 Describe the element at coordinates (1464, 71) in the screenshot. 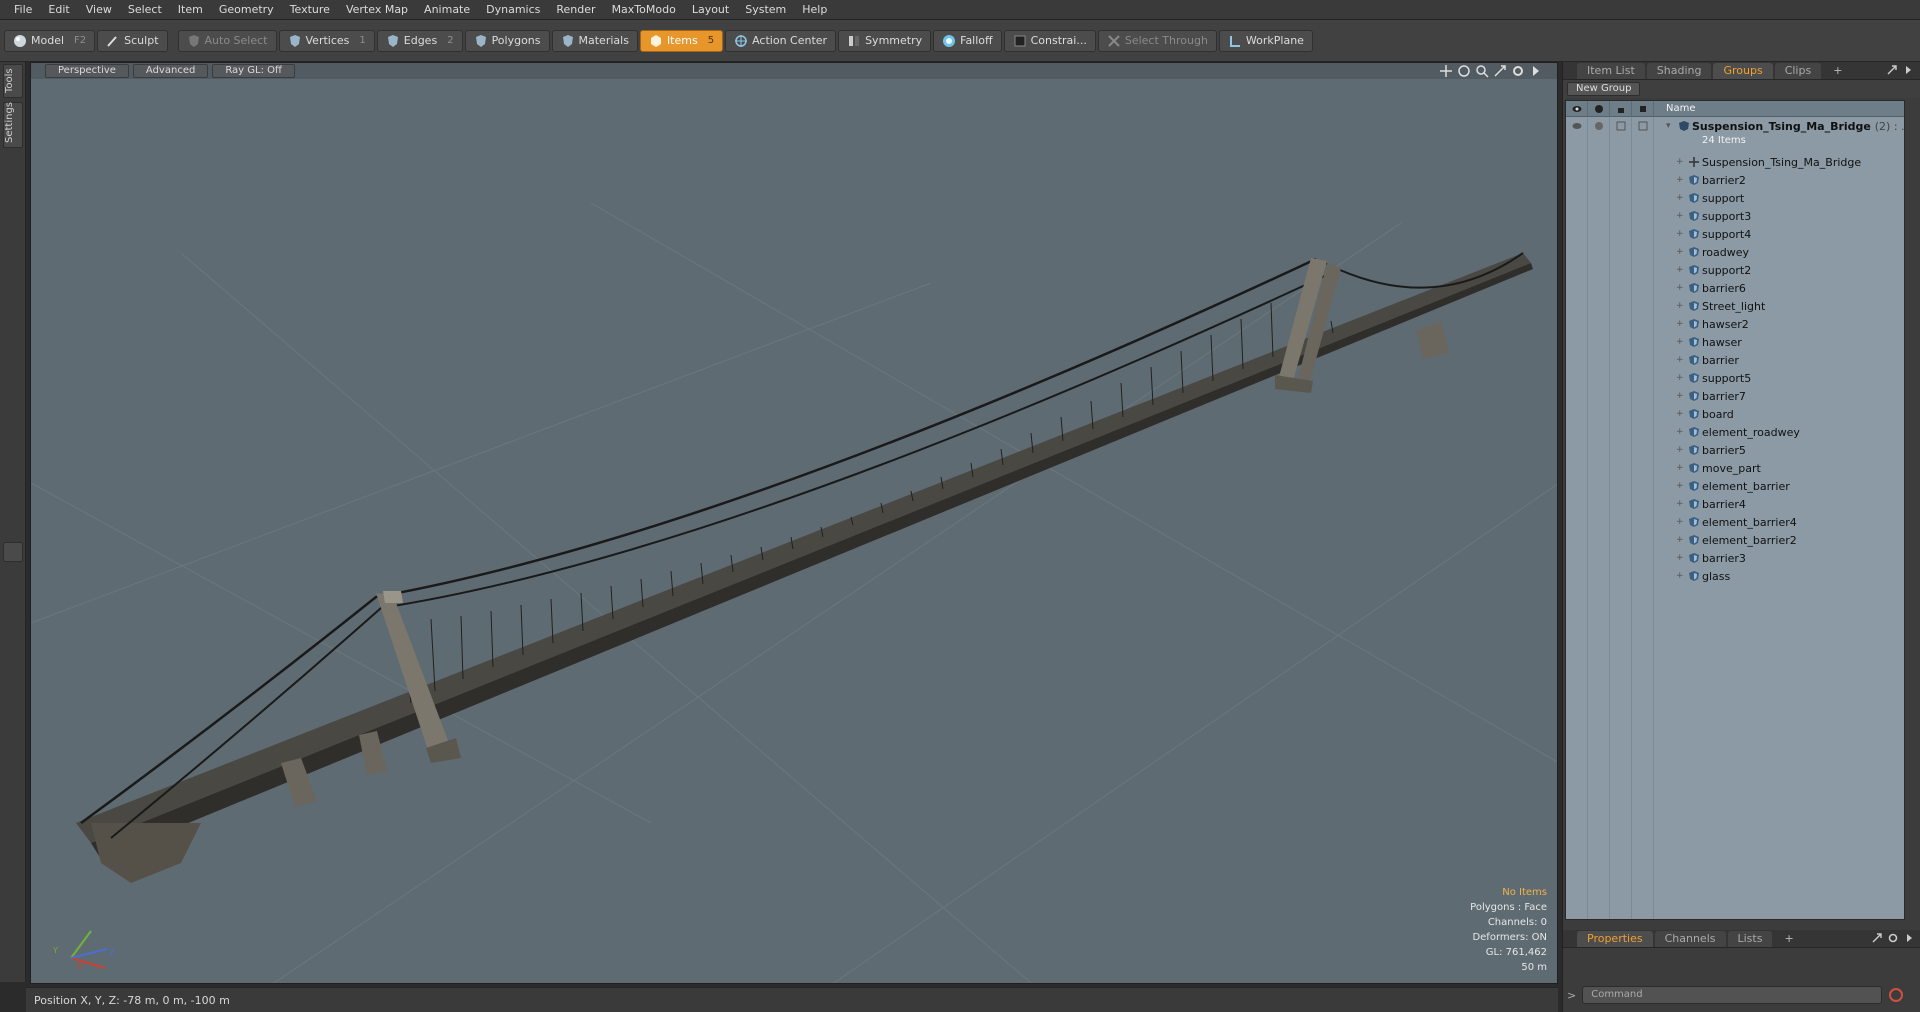

I see `rotate-icon` at that location.